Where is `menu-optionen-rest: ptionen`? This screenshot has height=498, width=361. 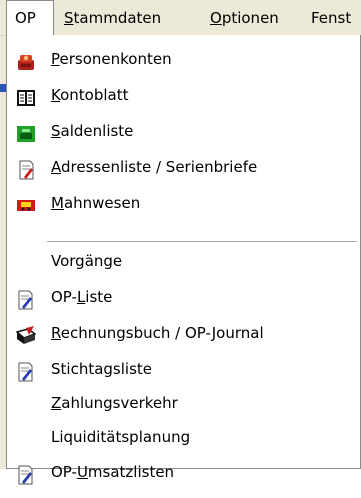
menu-optionen-rest: ptionen is located at coordinates (250, 18).